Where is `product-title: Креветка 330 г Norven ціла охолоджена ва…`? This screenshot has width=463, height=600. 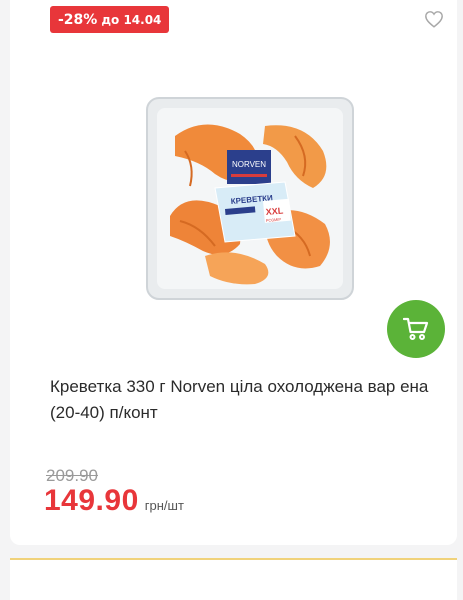
product-title: Креветка 330 г Norven ціла охолоджена ва… is located at coordinates (247, 400).